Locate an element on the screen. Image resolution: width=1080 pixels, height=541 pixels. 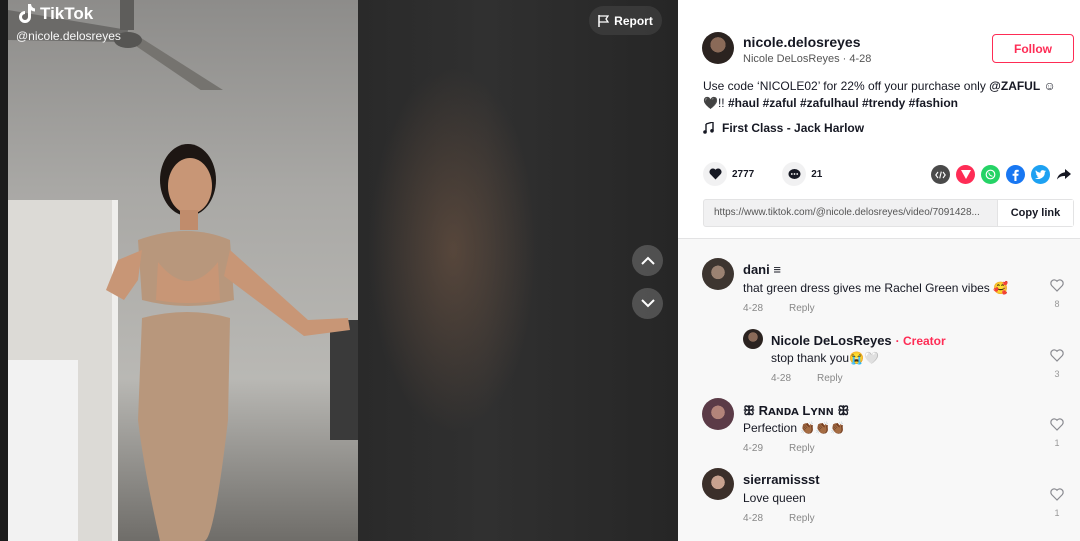
next-video-button is located at coordinates (647, 303).